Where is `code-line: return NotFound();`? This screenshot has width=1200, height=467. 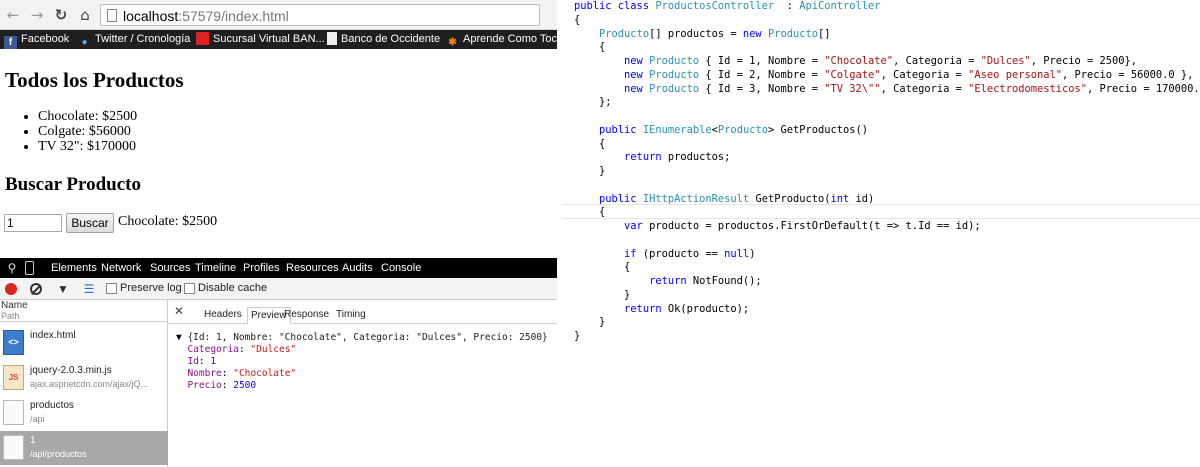
code-line: return NotFound(); is located at coordinates (887, 282).